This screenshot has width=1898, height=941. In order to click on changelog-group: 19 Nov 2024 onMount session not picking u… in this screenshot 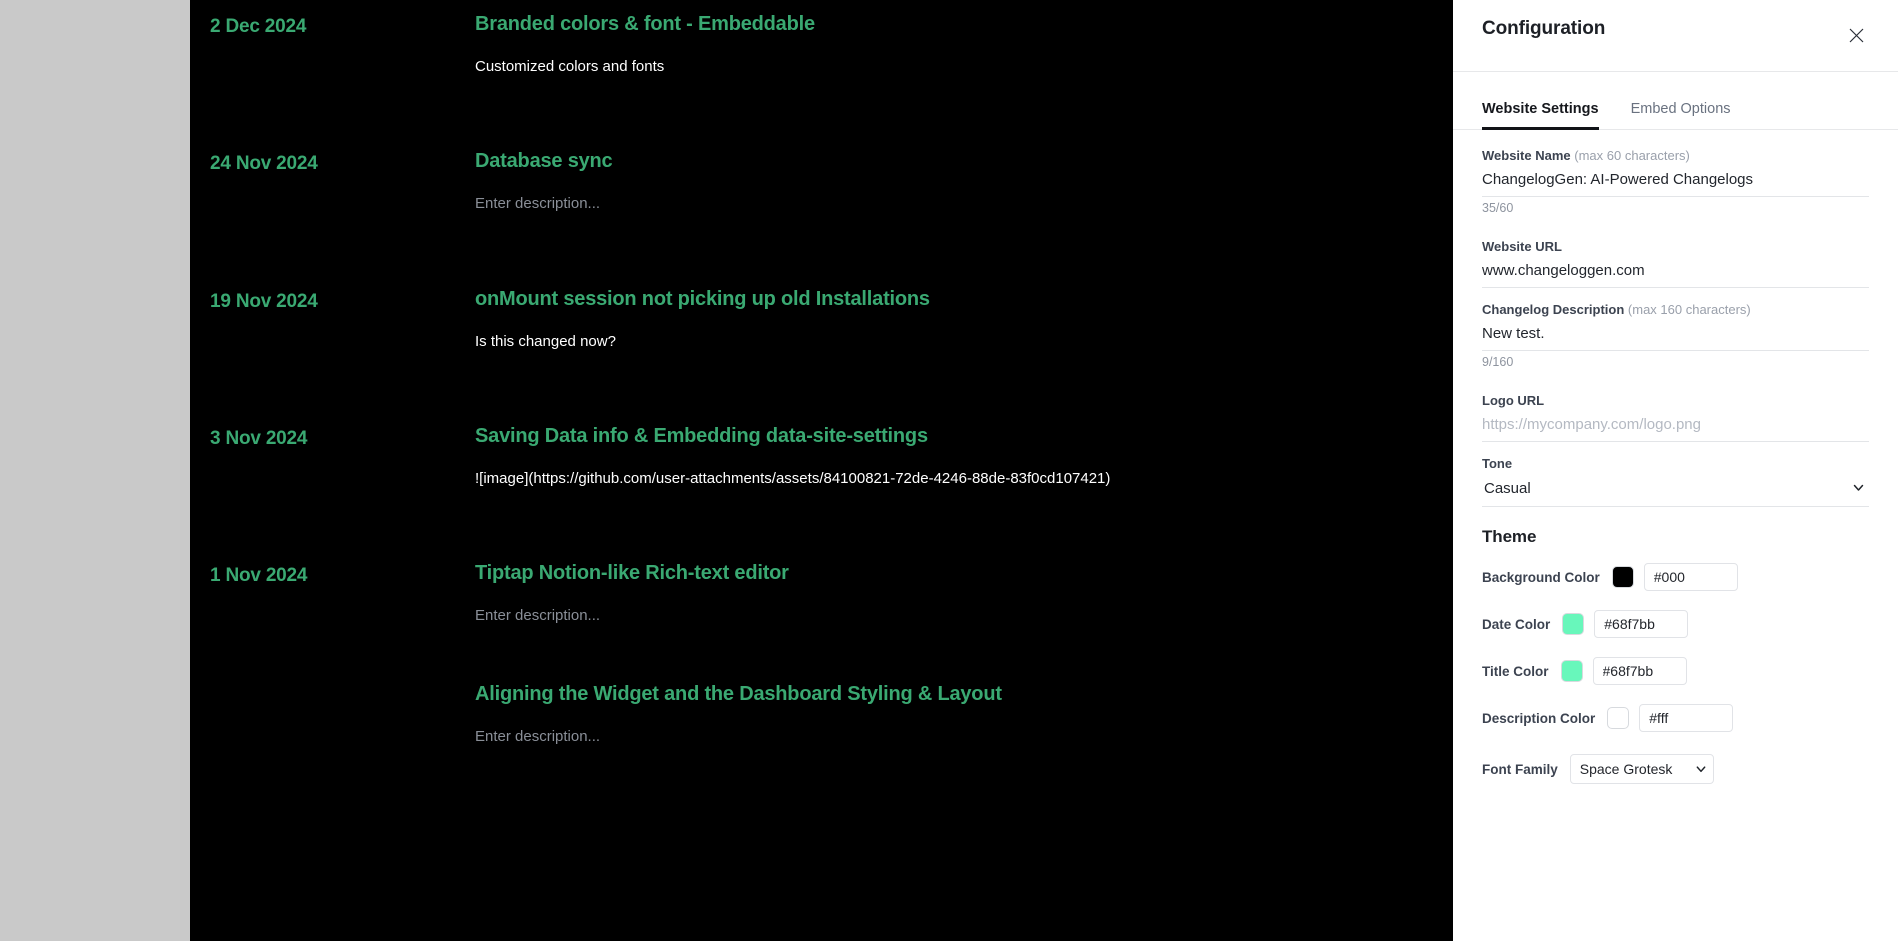, I will do `click(821, 325)`.